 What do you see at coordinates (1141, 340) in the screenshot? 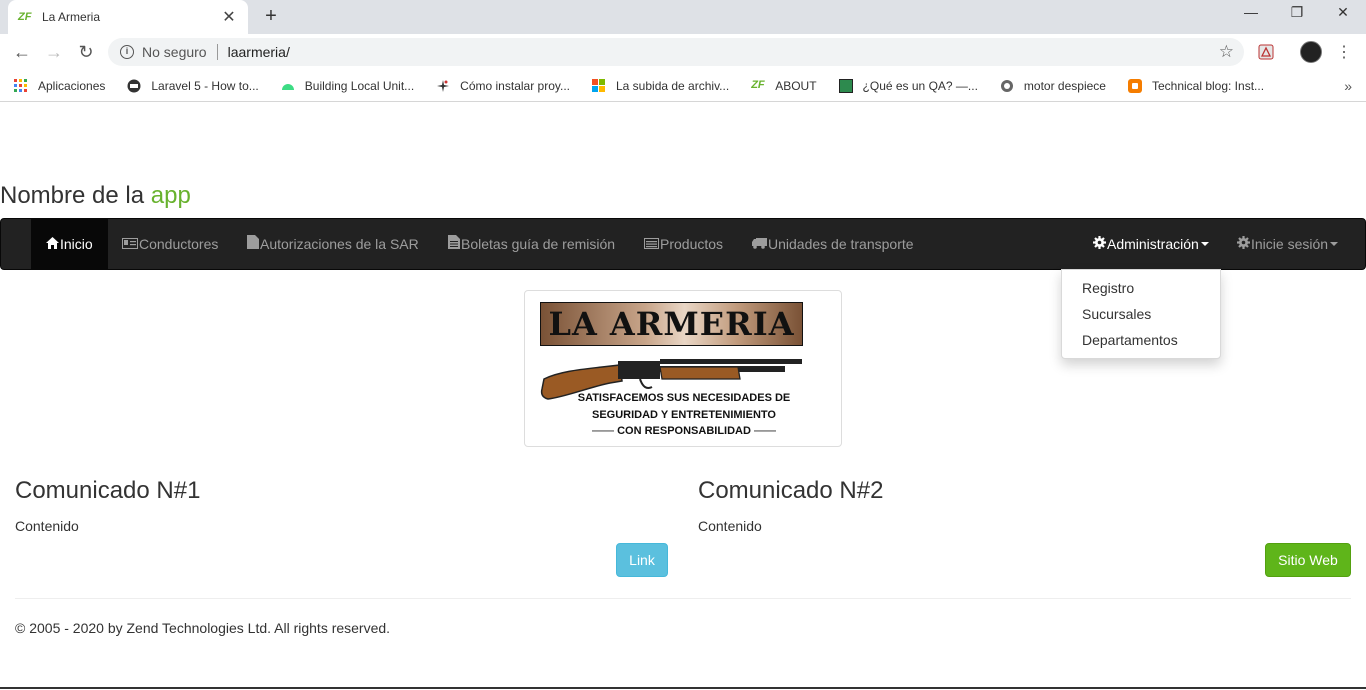
I see `dropdown-item-departamentos: Departamentos` at bounding box center [1141, 340].